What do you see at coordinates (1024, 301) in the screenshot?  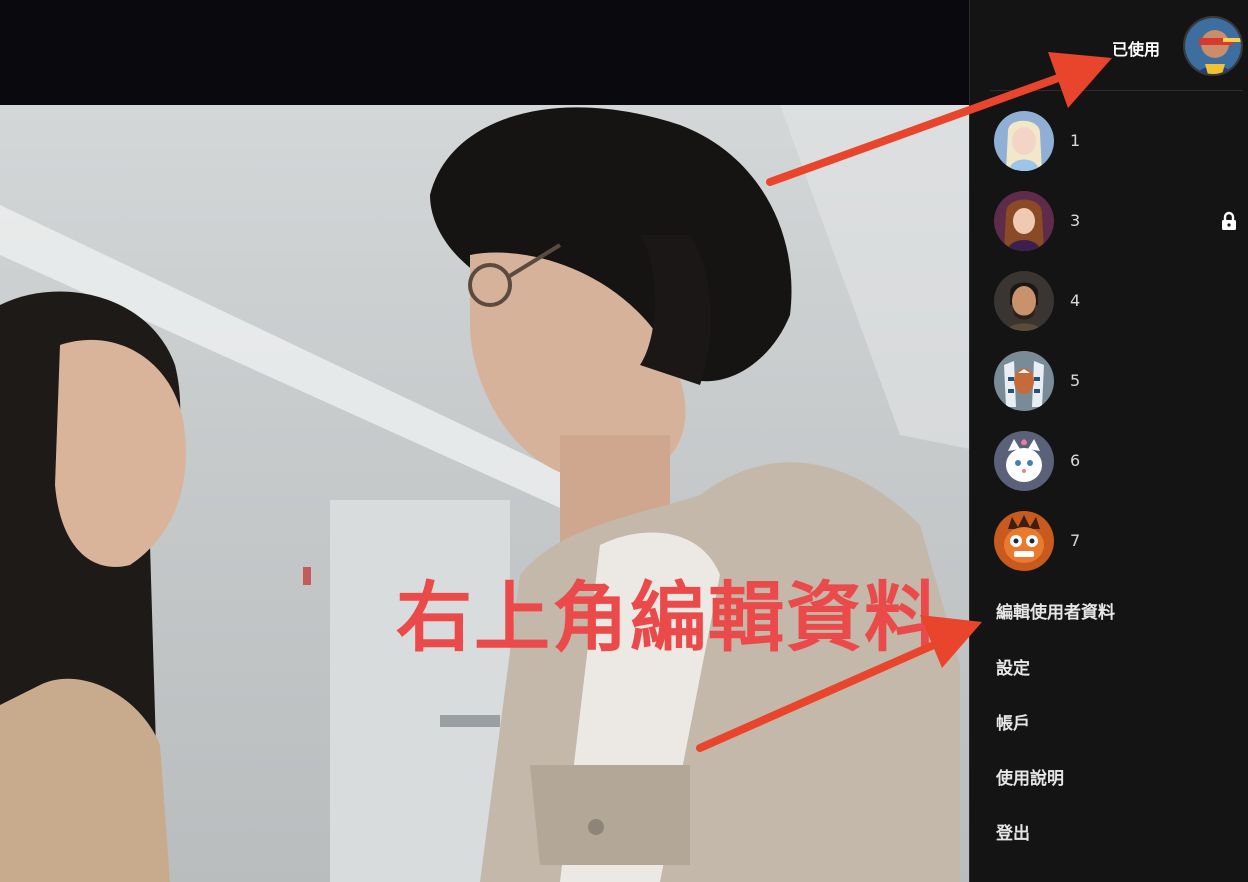 I see `bearded-man-avatar-icon` at bounding box center [1024, 301].